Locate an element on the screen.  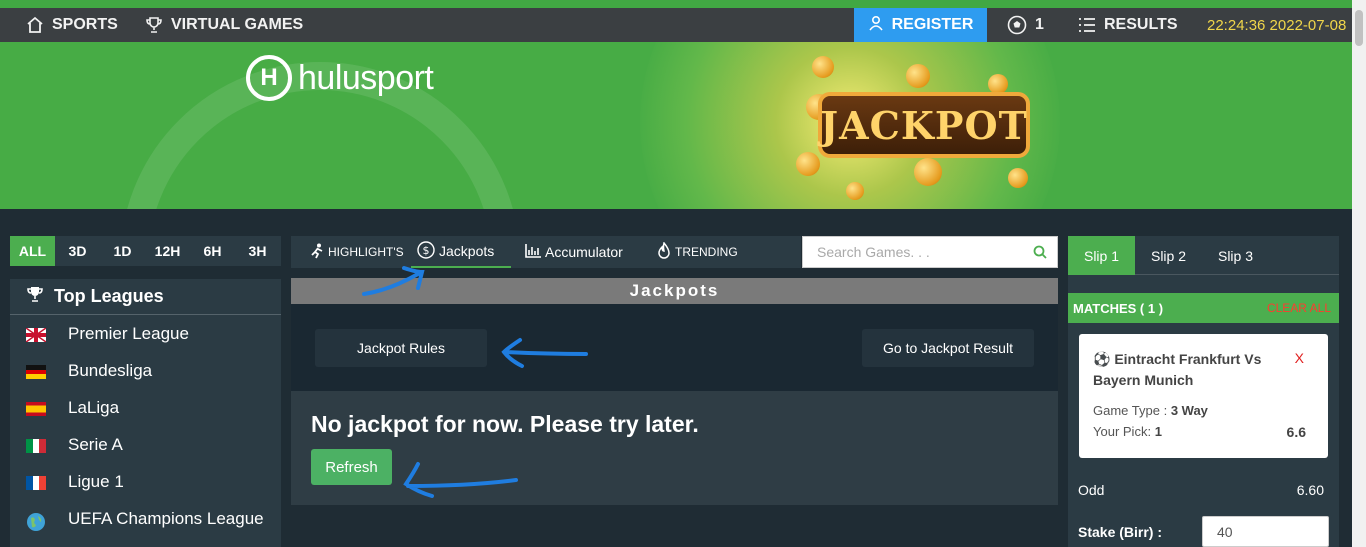
league-item-ligue-1: Ligue 1 is located at coordinates (145, 481).